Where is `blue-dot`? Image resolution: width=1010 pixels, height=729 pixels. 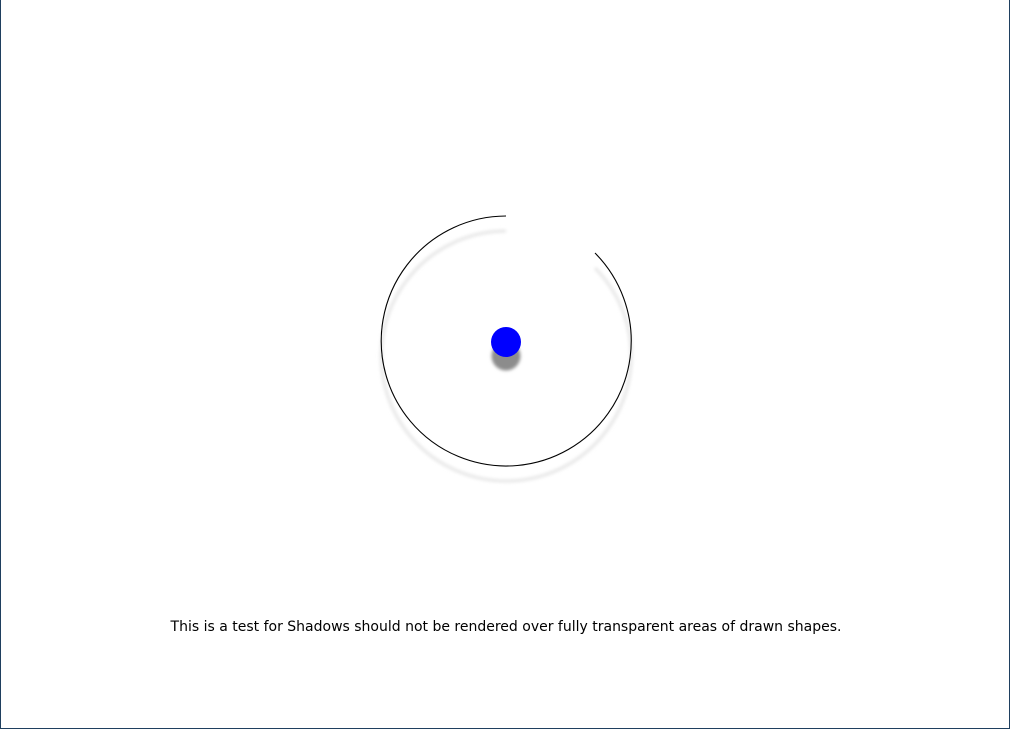
blue-dot is located at coordinates (506, 342).